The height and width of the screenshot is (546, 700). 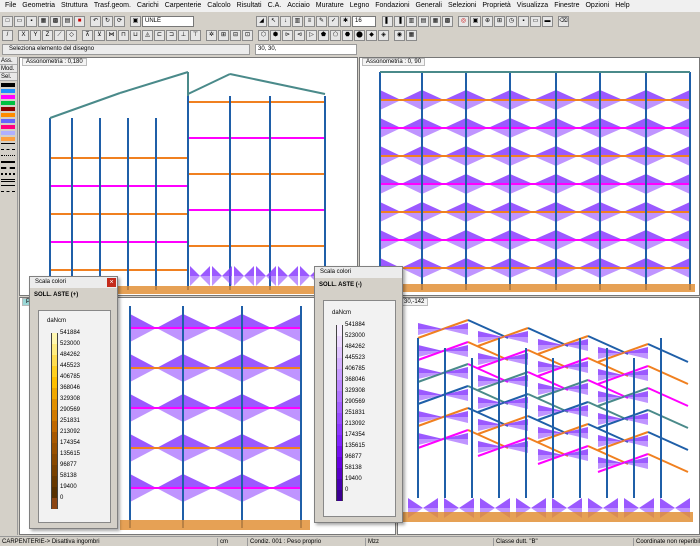 I want to click on save-icon: ▪, so click(x=31, y=21).